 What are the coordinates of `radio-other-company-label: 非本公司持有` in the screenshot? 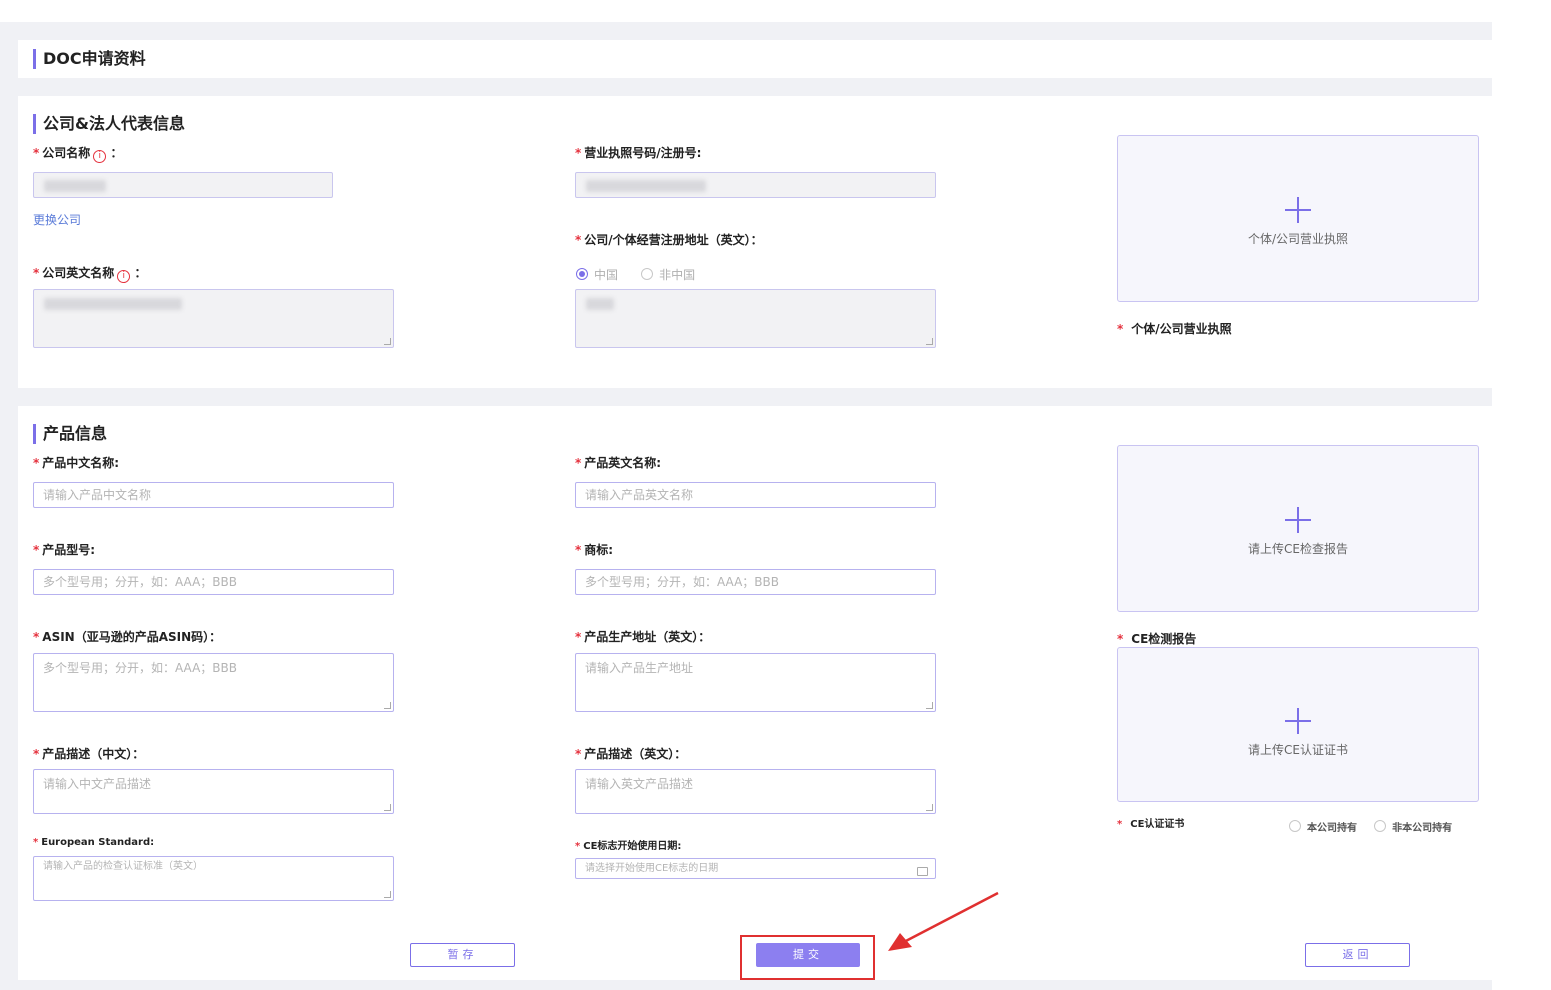 It's located at (1422, 828).